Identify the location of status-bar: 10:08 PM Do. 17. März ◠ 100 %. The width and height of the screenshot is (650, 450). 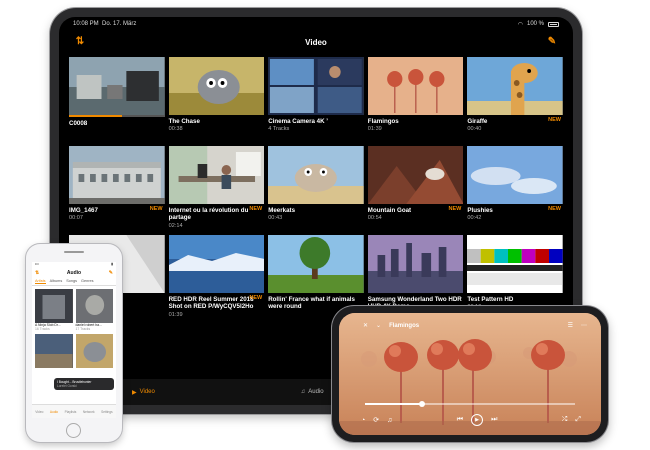
(316, 24).